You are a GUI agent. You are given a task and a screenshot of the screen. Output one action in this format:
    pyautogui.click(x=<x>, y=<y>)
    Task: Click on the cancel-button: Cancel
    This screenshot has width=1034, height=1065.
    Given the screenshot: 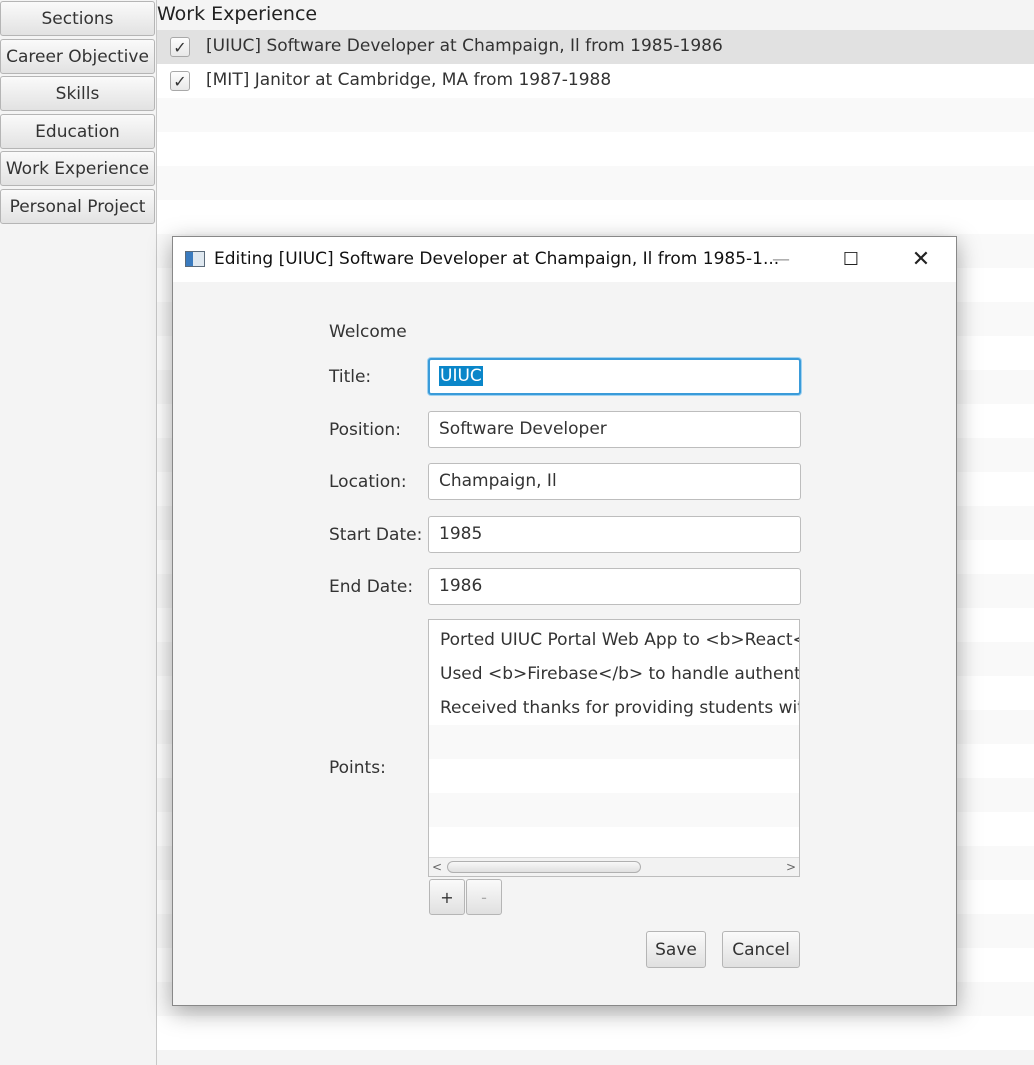 What is the action you would take?
    pyautogui.click(x=761, y=949)
    